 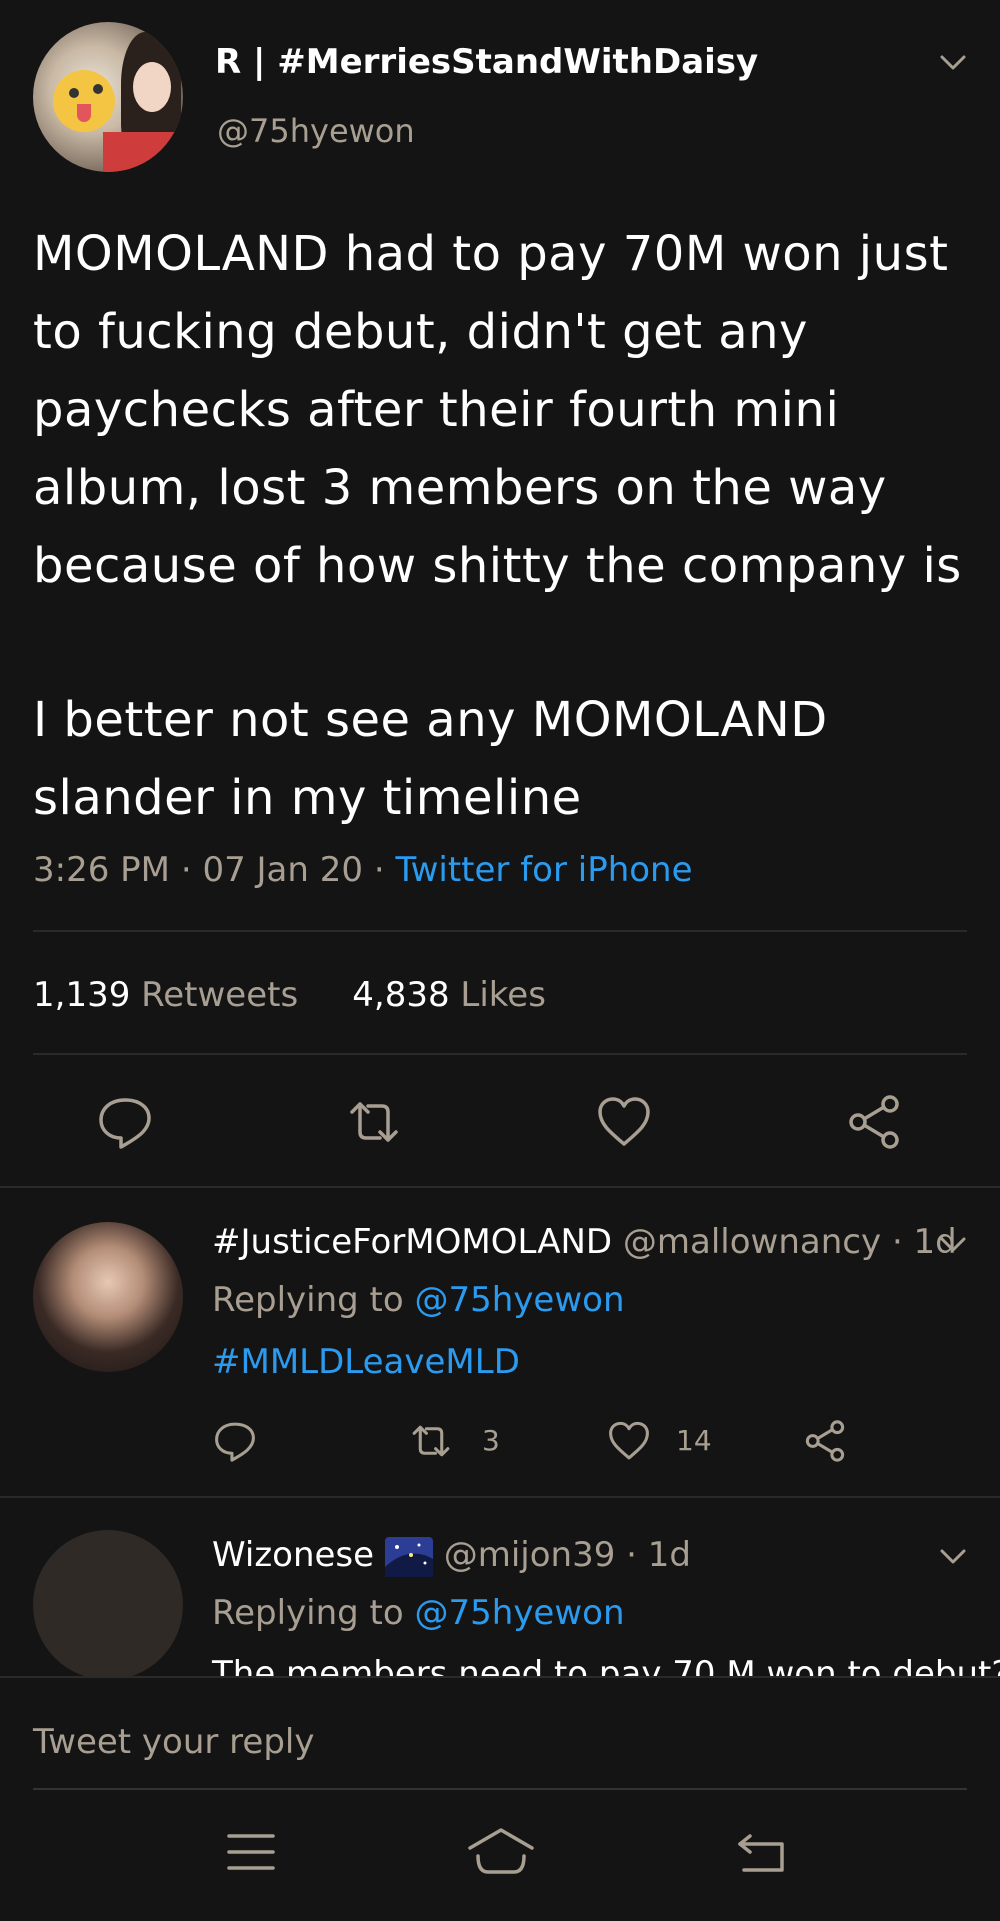 What do you see at coordinates (165, 995) in the screenshot?
I see `retweets-stat: 1,139 Retweets` at bounding box center [165, 995].